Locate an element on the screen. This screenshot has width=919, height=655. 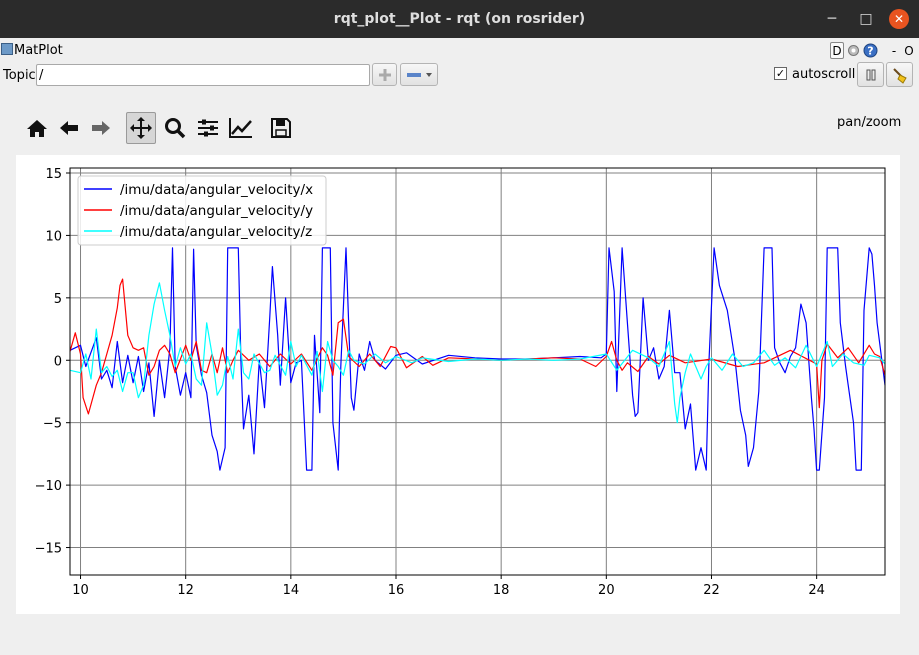
x-tick-label: 24 is located at coordinates (816, 590).